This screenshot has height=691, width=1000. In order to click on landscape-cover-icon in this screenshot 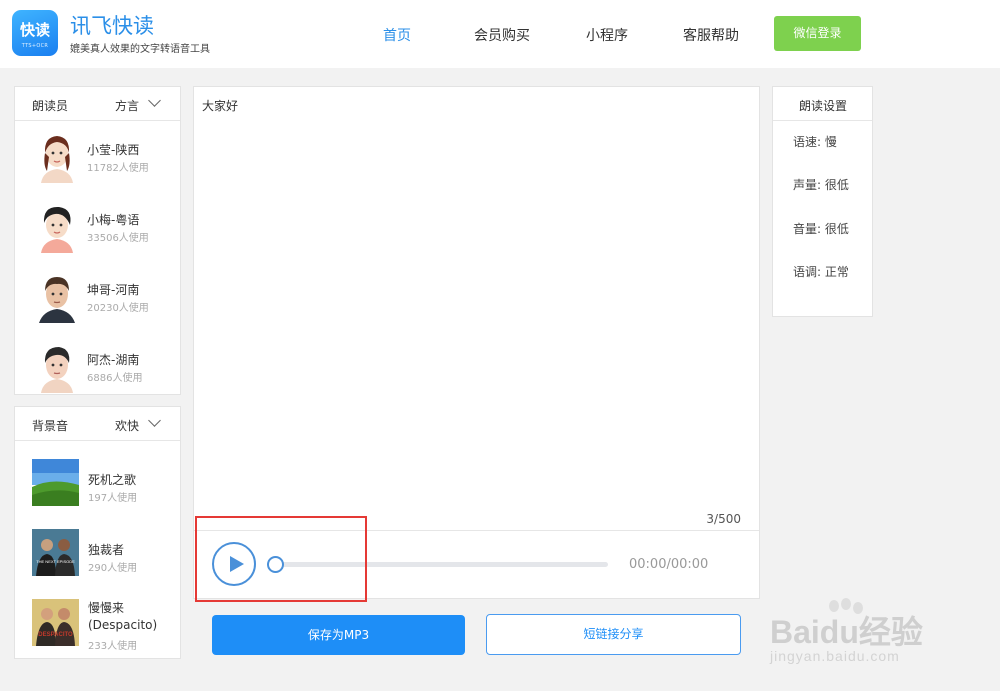, I will do `click(55, 482)`.